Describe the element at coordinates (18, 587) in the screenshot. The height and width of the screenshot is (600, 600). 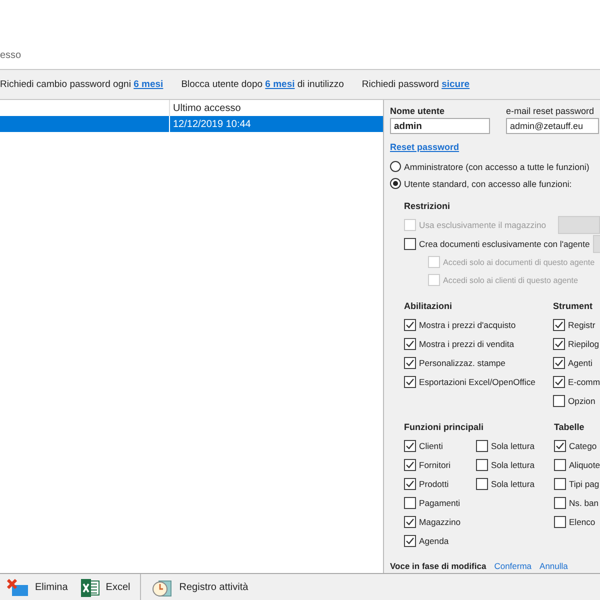
I see `delete-icon` at that location.